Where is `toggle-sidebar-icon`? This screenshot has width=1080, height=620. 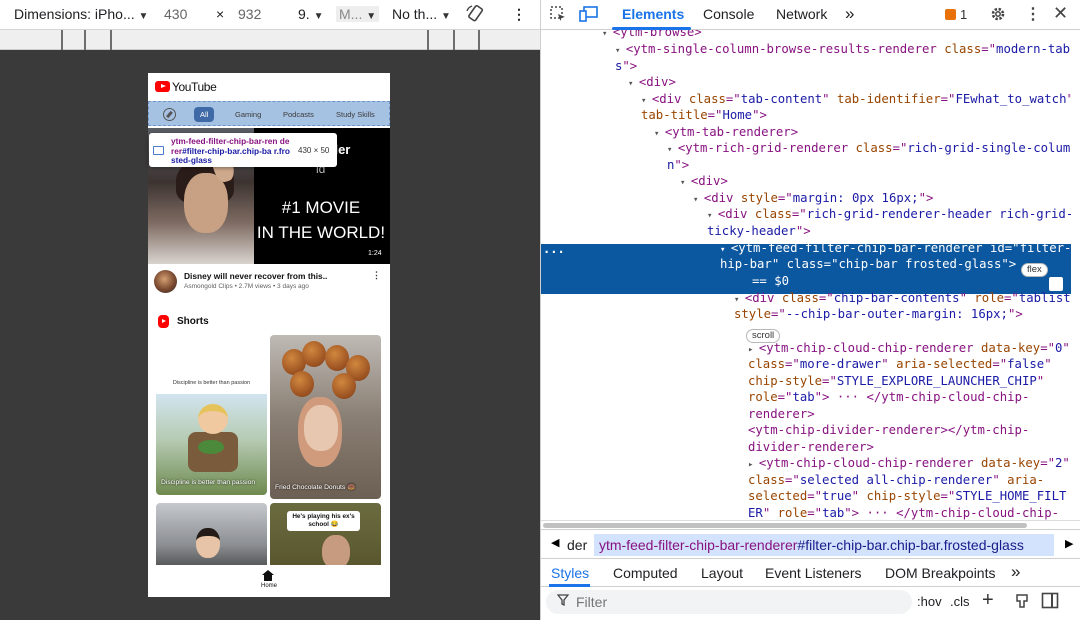
toggle-sidebar-icon is located at coordinates (1050, 603).